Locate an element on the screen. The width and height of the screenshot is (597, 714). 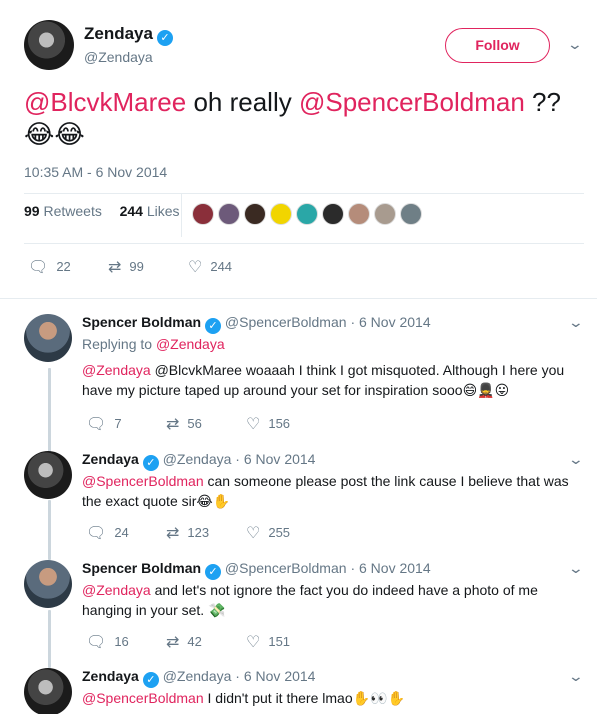
reply-actions: 🗨 16 ⇄ 42 ♡ 151 is located at coordinates (226, 642).